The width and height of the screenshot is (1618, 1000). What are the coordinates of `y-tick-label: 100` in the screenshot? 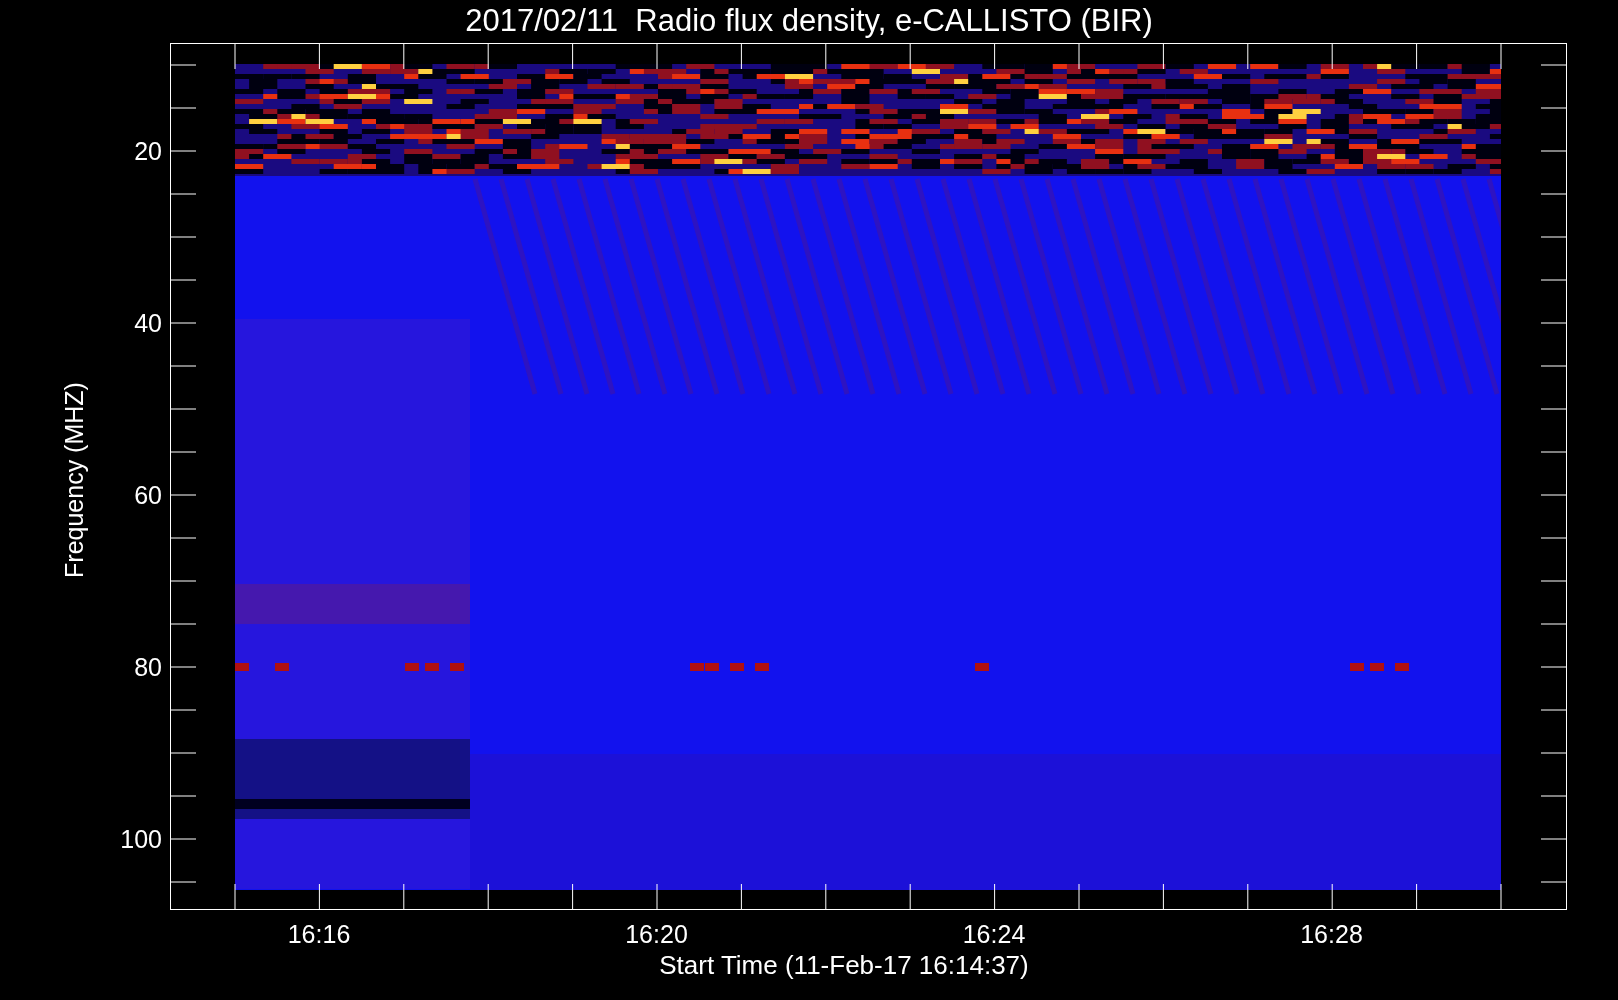 It's located at (140, 839).